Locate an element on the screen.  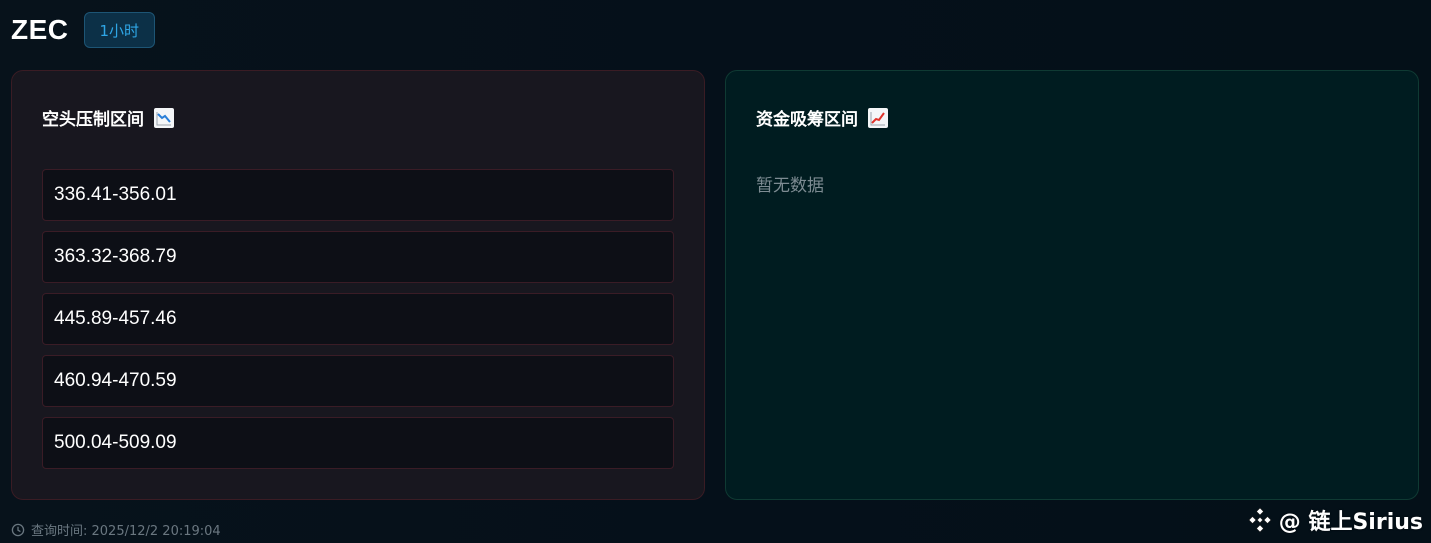
bull-panel-title: 资金吸筹区间 is located at coordinates (822, 117).